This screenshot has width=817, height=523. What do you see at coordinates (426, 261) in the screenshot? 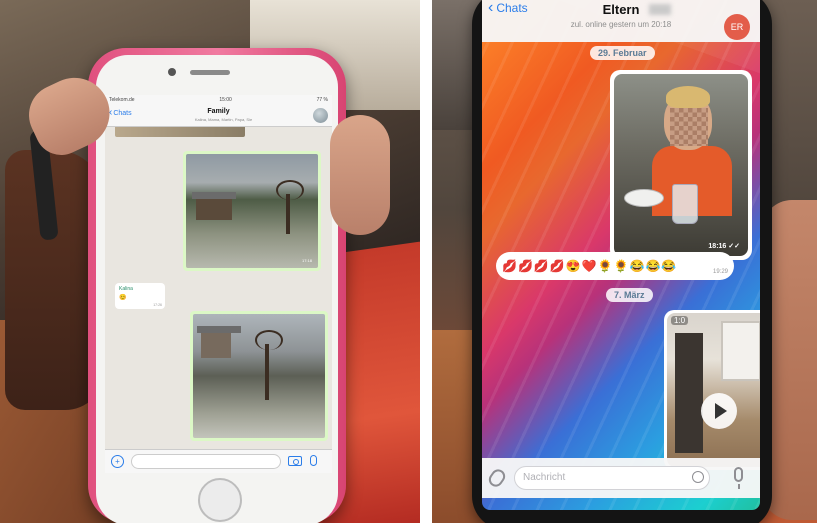
I see `photo-divider` at bounding box center [426, 261].